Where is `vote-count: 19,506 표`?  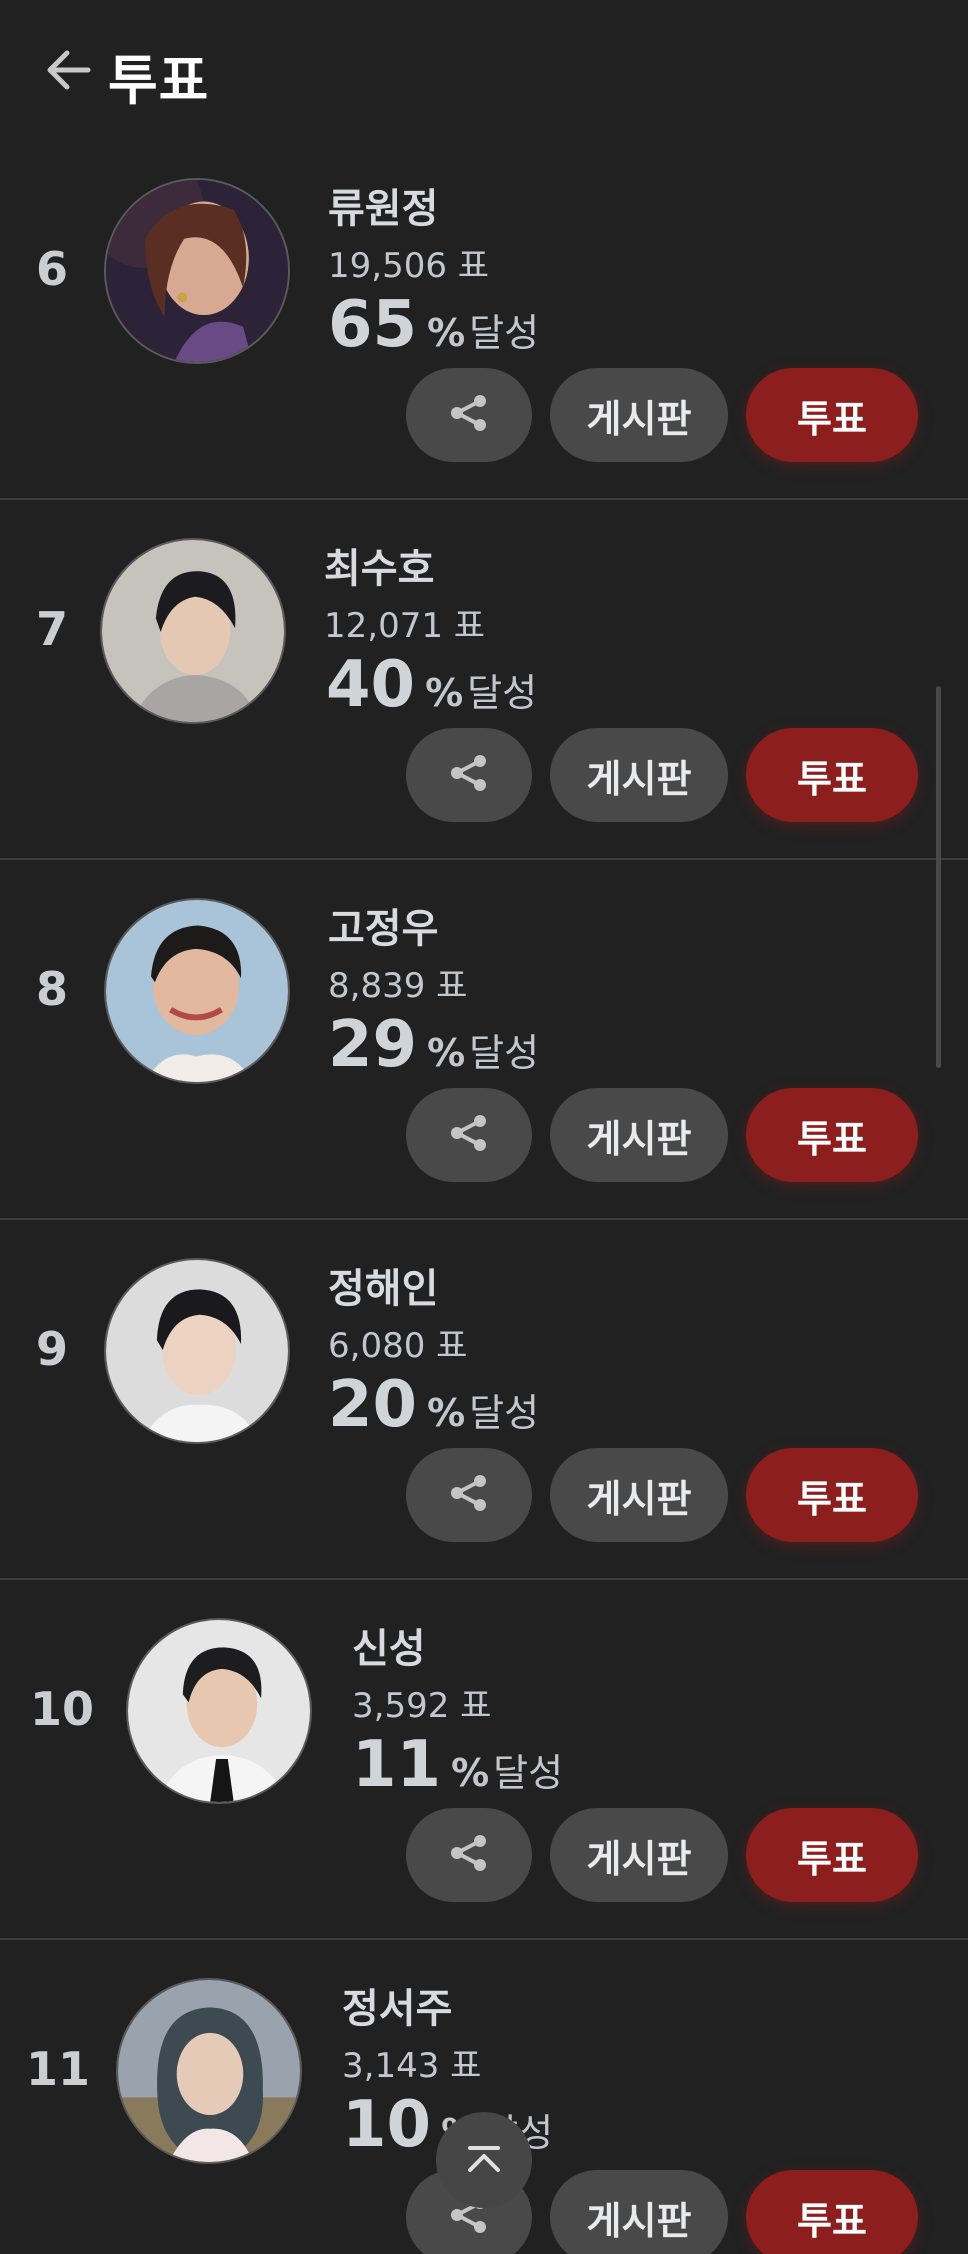 vote-count: 19,506 표 is located at coordinates (409, 266).